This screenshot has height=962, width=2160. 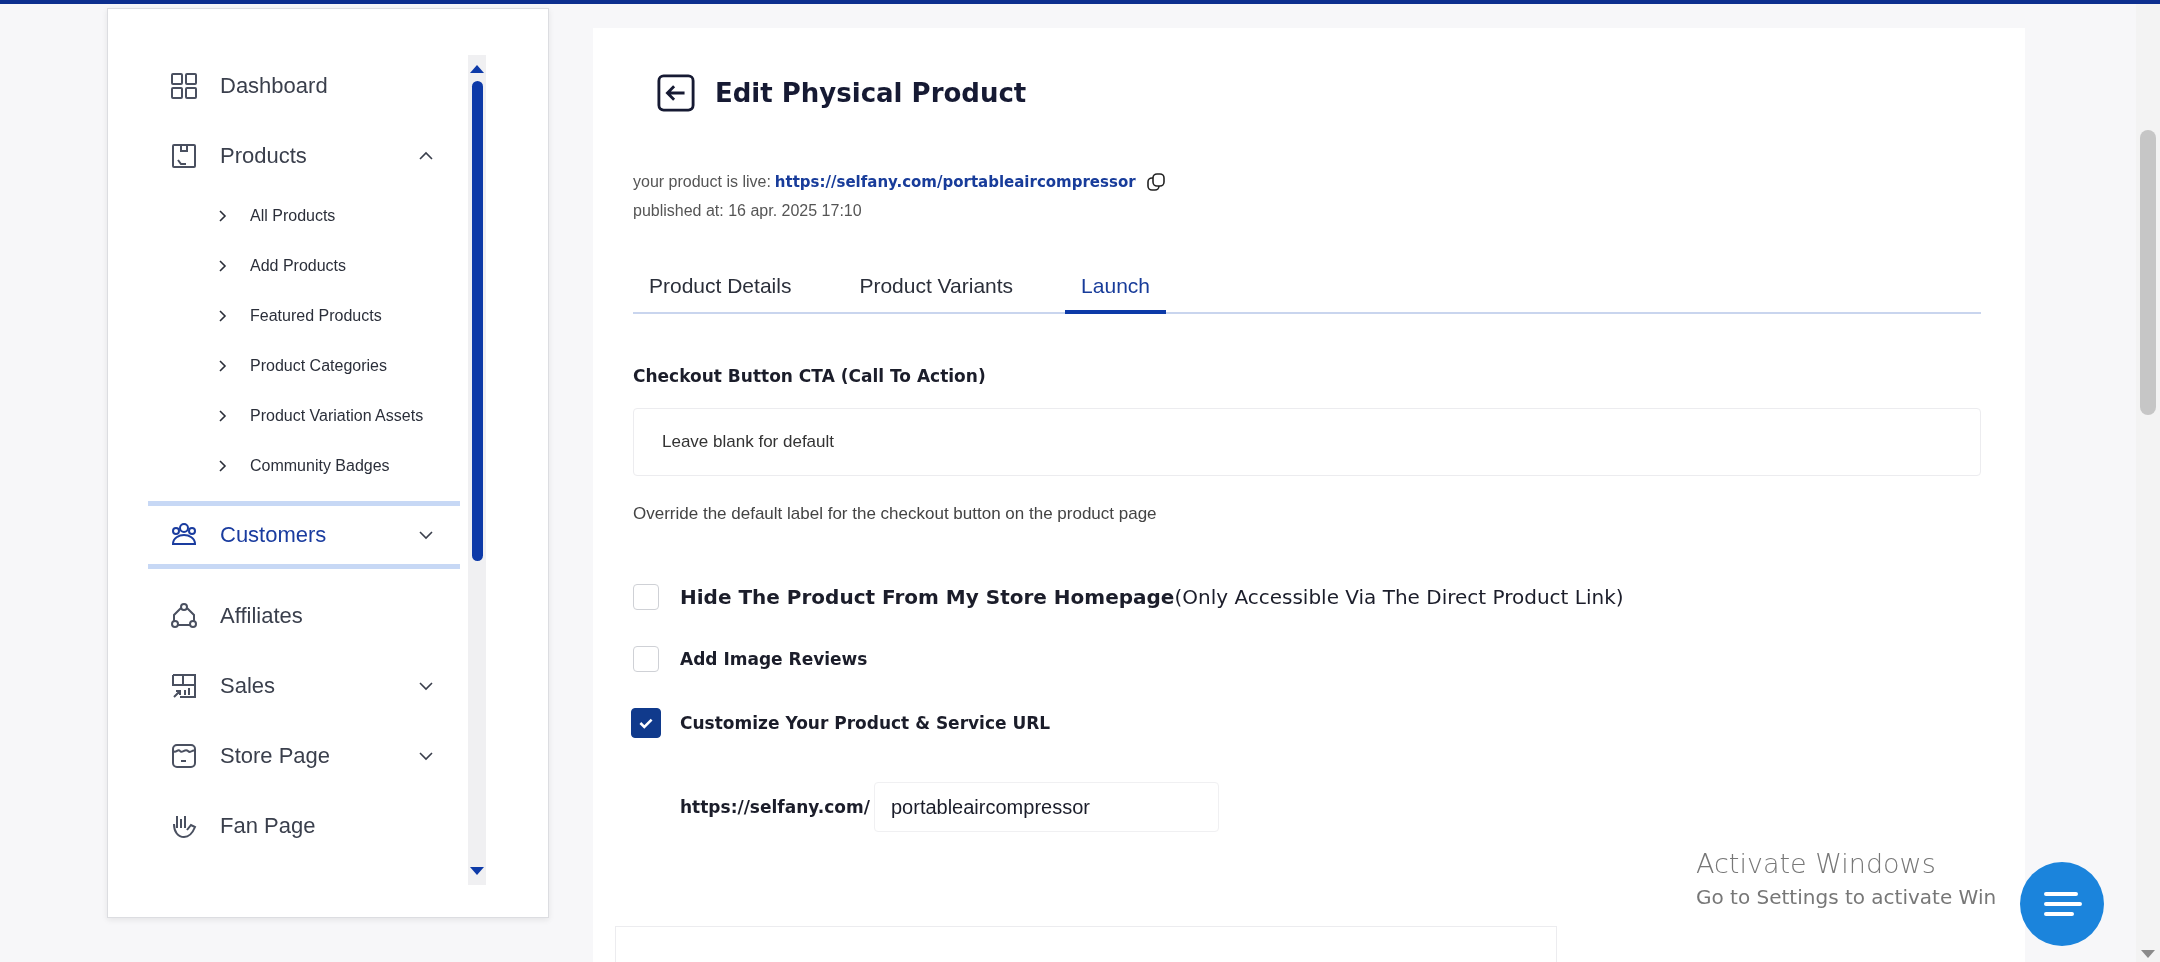 What do you see at coordinates (702, 182) in the screenshot?
I see `live-label: your product is live:` at bounding box center [702, 182].